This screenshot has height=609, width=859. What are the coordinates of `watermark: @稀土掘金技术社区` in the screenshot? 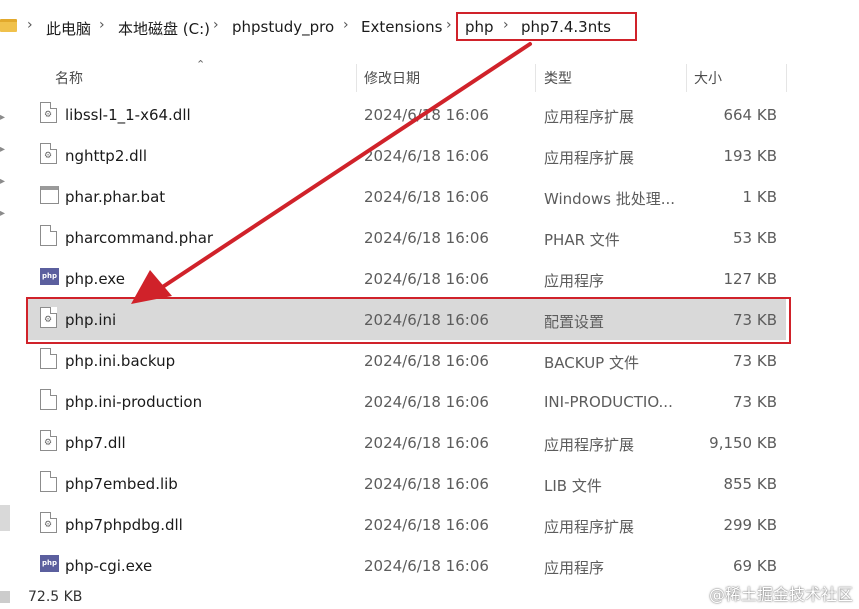 It's located at (780, 594).